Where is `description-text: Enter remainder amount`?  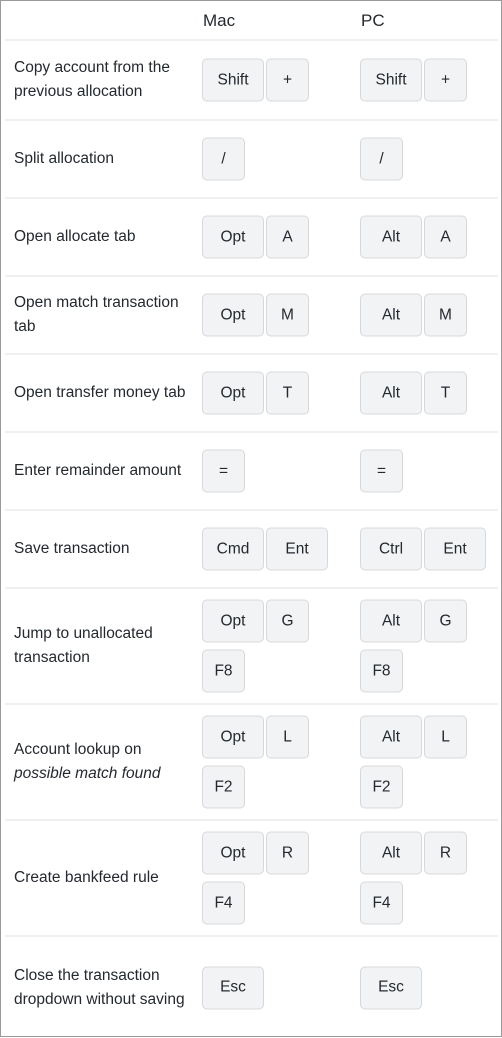 description-text: Enter remainder amount is located at coordinates (98, 470).